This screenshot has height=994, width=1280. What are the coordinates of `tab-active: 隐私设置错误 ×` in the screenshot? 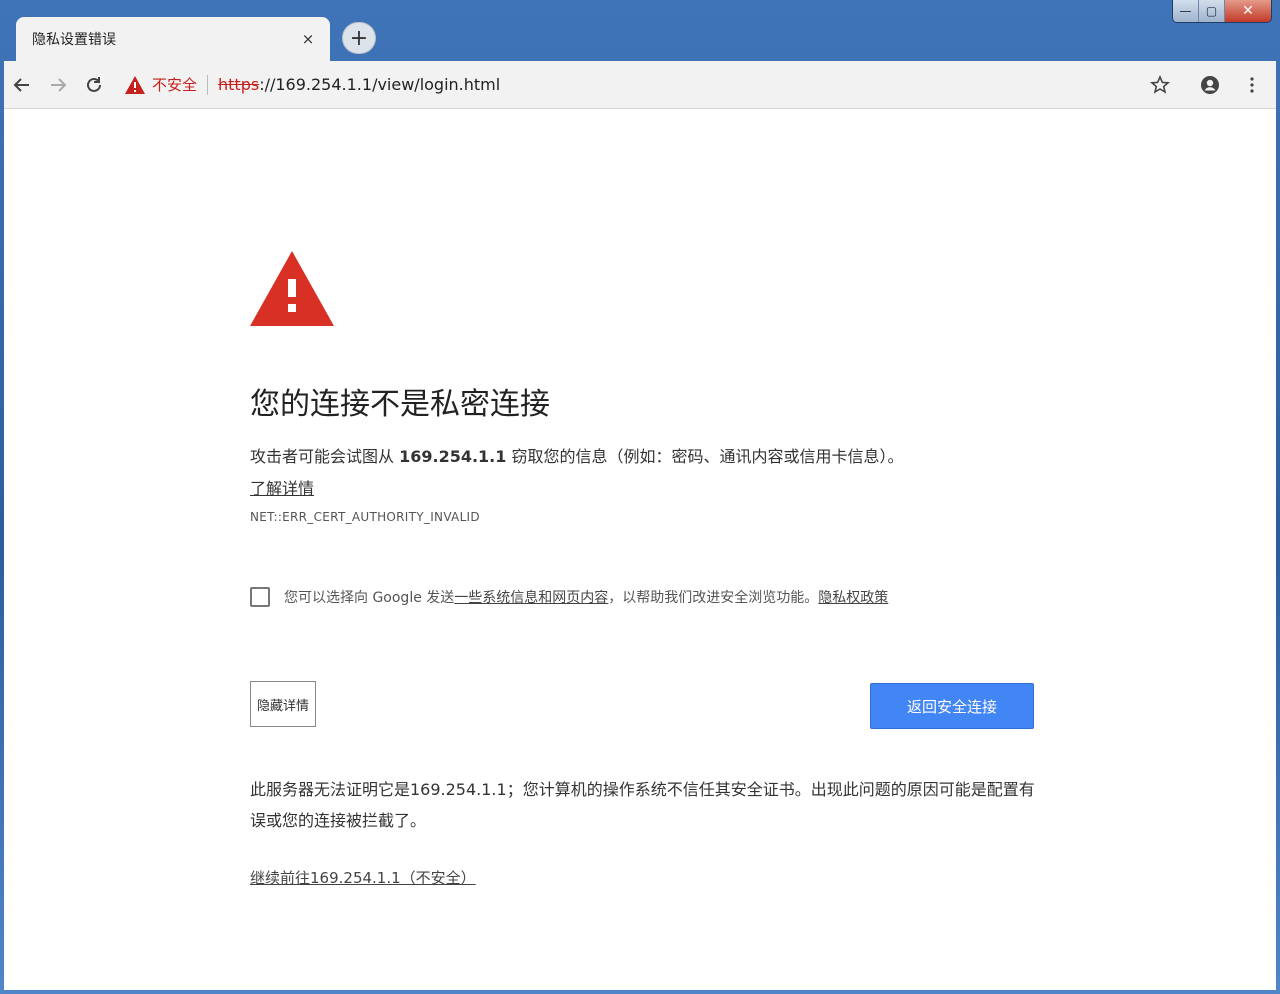 It's located at (173, 39).